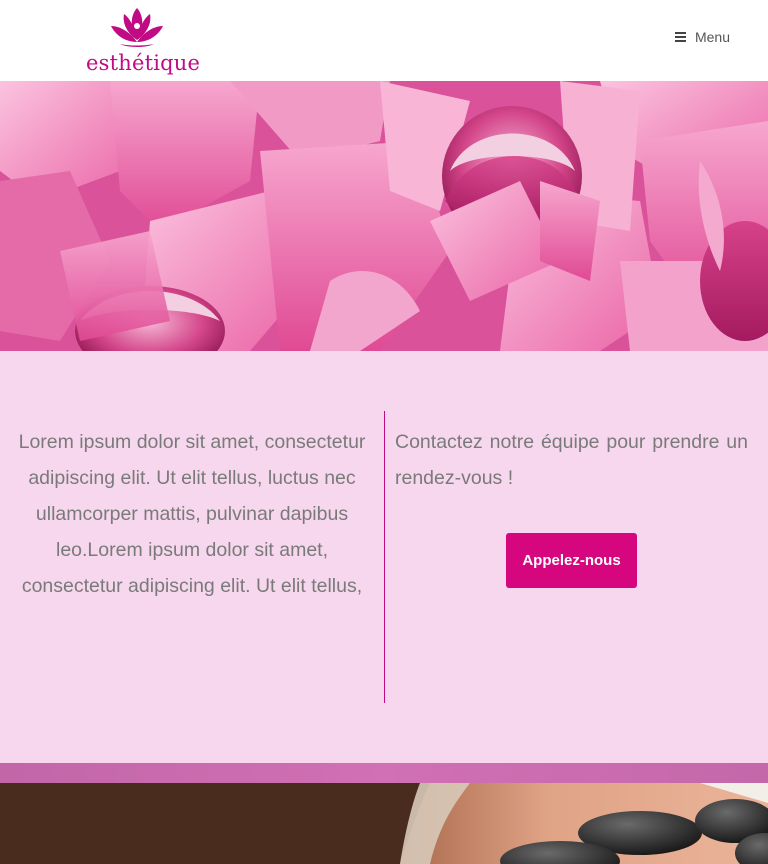 This screenshot has height=864, width=768. What do you see at coordinates (137, 27) in the screenshot?
I see `lotus-logo-icon` at bounding box center [137, 27].